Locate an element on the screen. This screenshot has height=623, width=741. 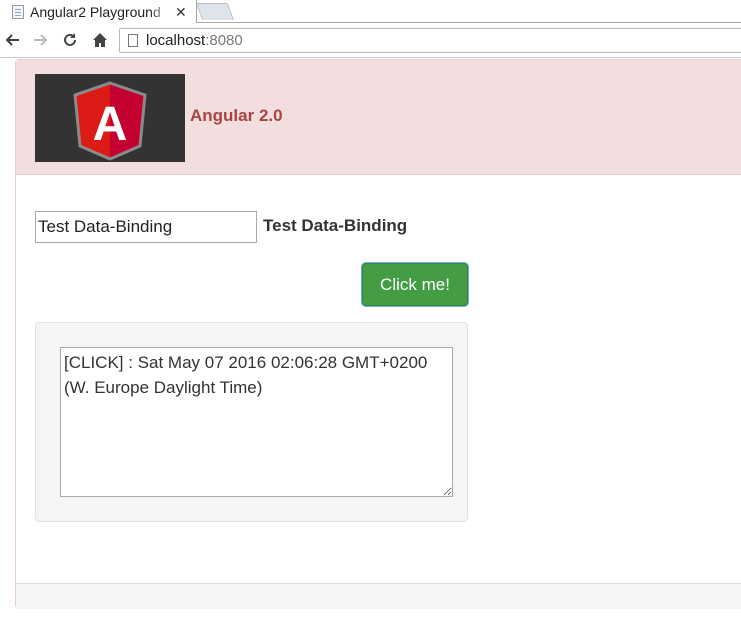
back-arrow-icon is located at coordinates (12, 40).